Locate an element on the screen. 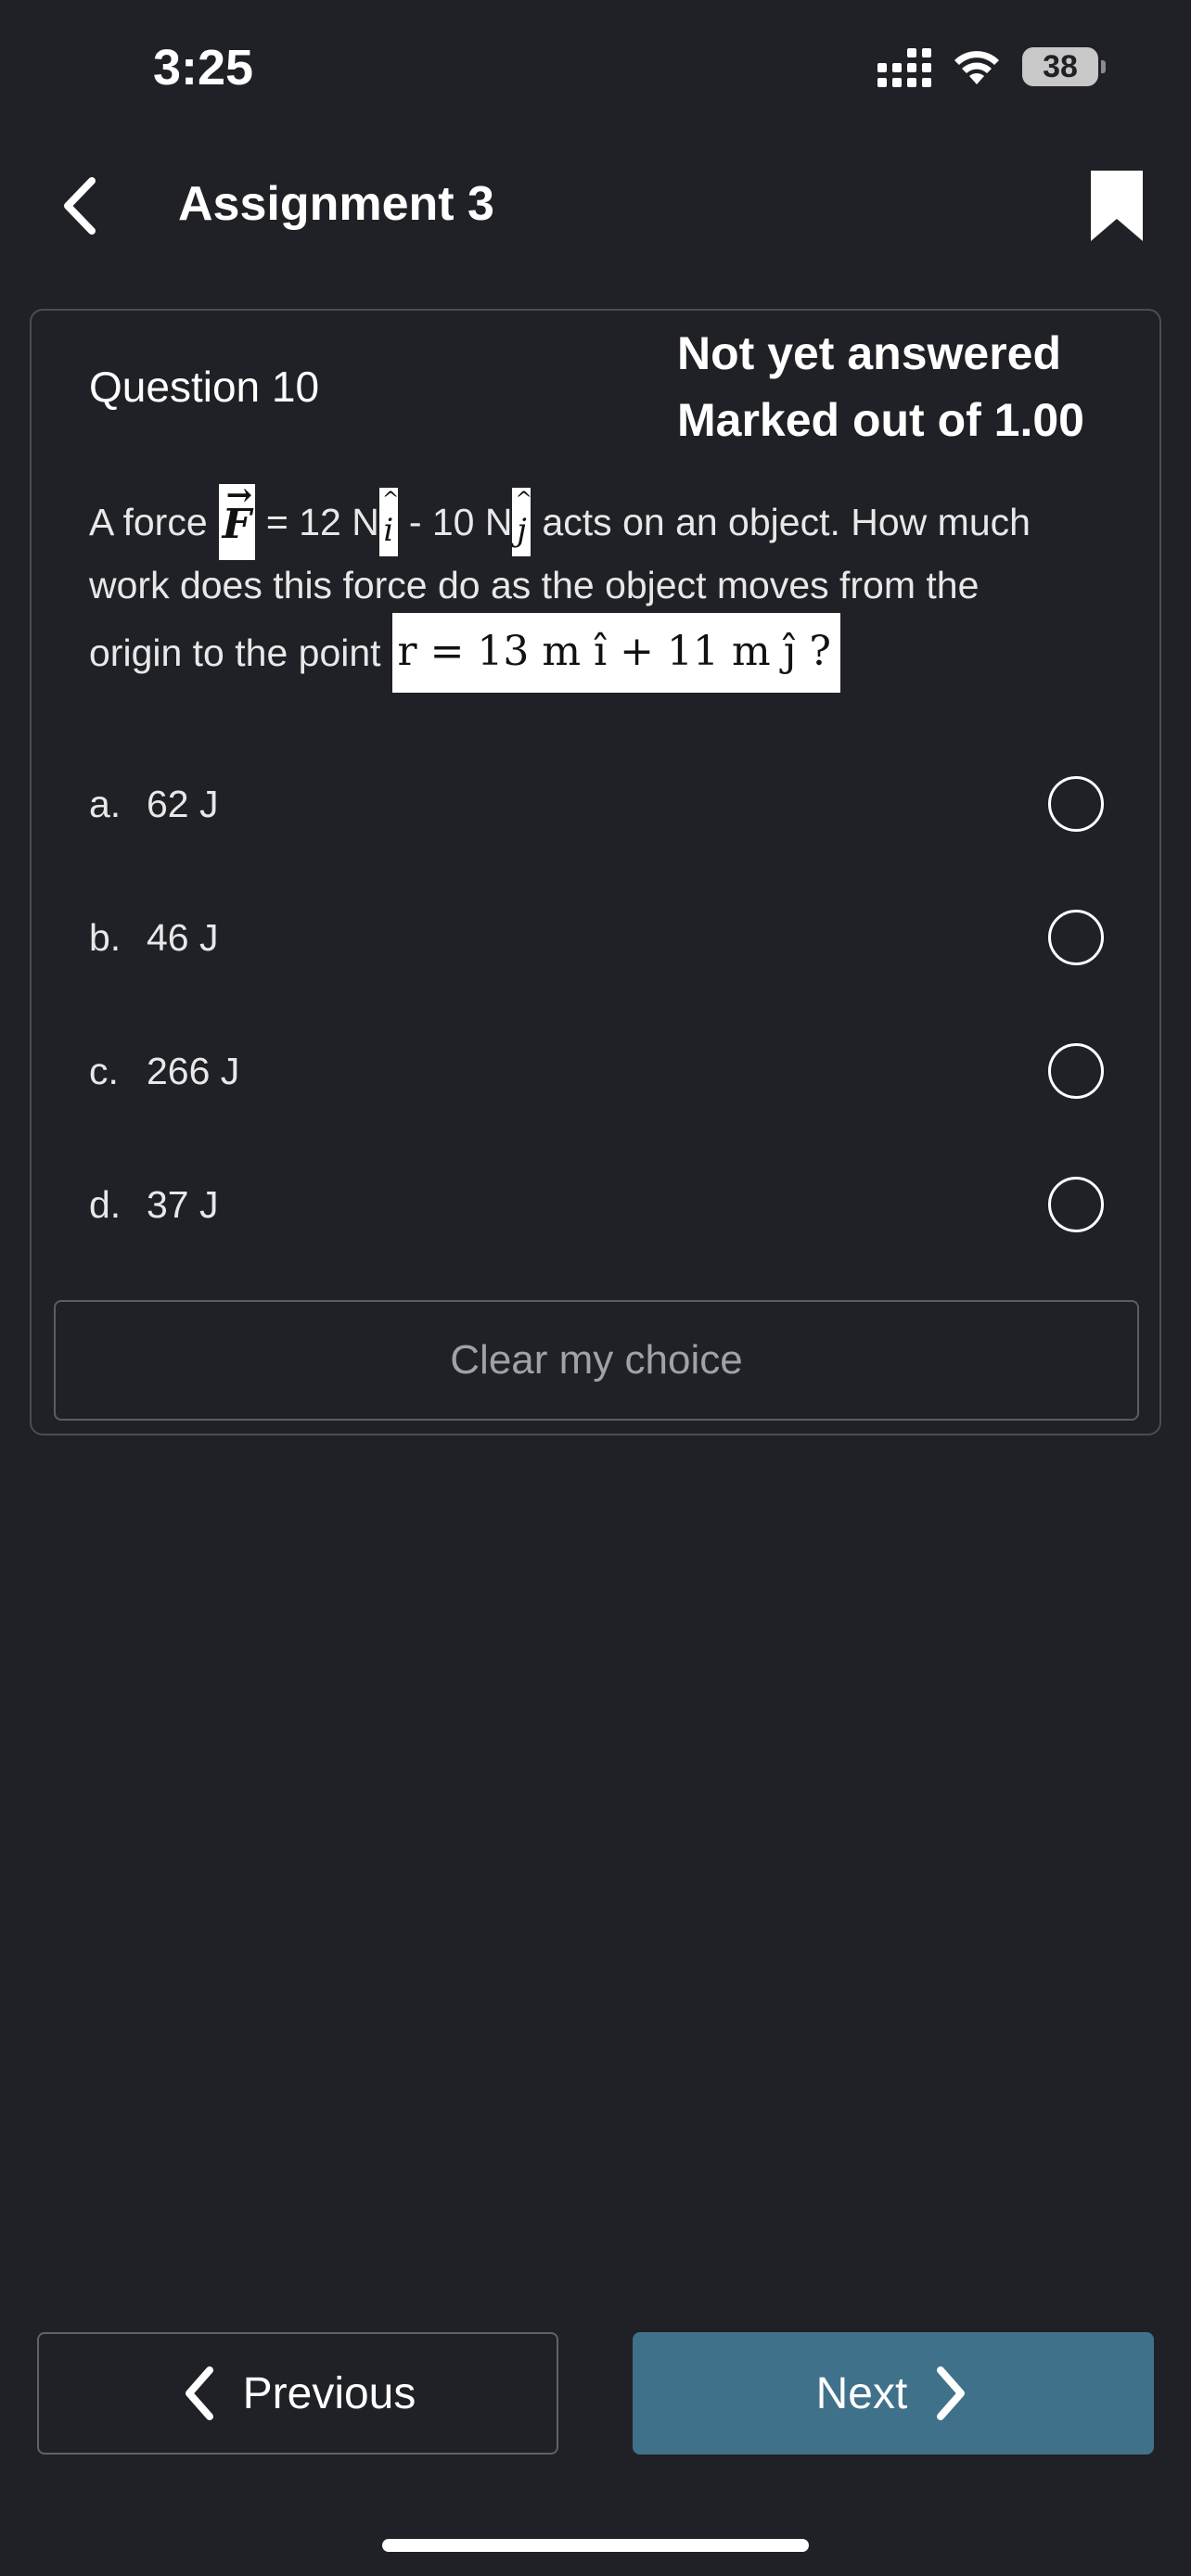  force-y-component: - 10 N is located at coordinates (460, 522).